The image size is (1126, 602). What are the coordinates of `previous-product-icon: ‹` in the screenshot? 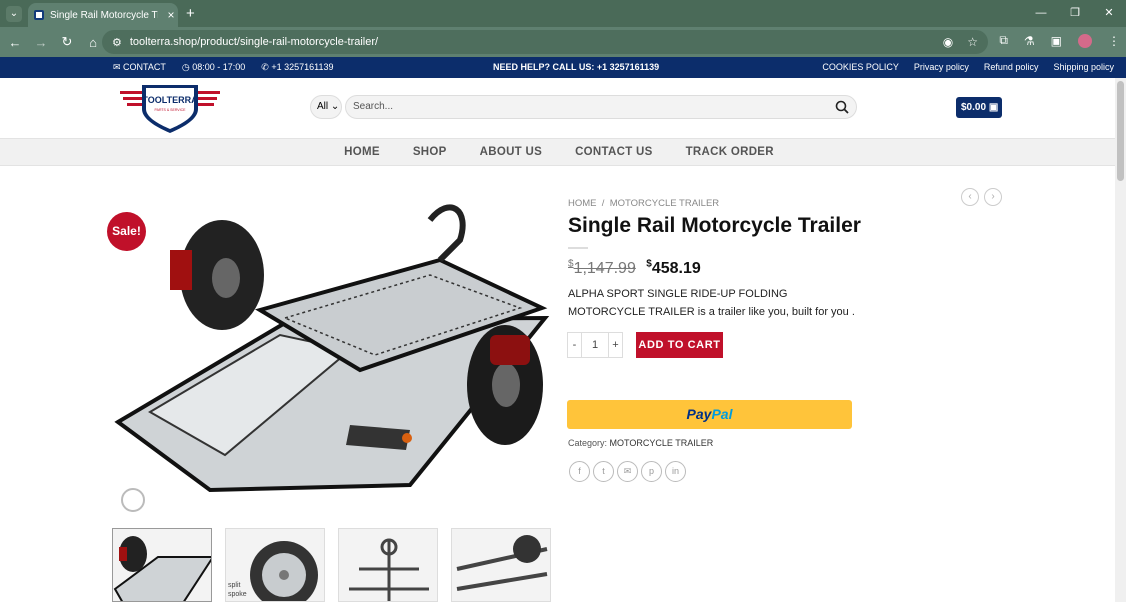 It's located at (970, 197).